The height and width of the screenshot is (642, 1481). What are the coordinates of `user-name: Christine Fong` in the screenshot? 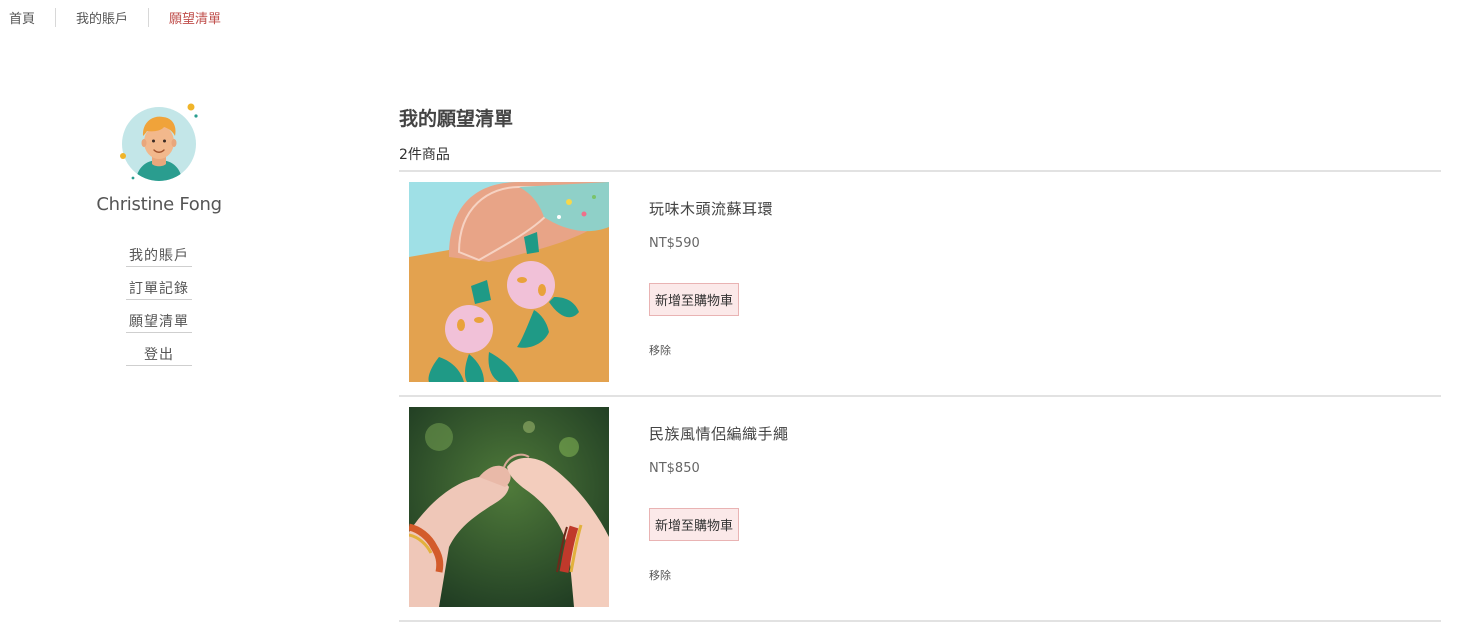 It's located at (159, 204).